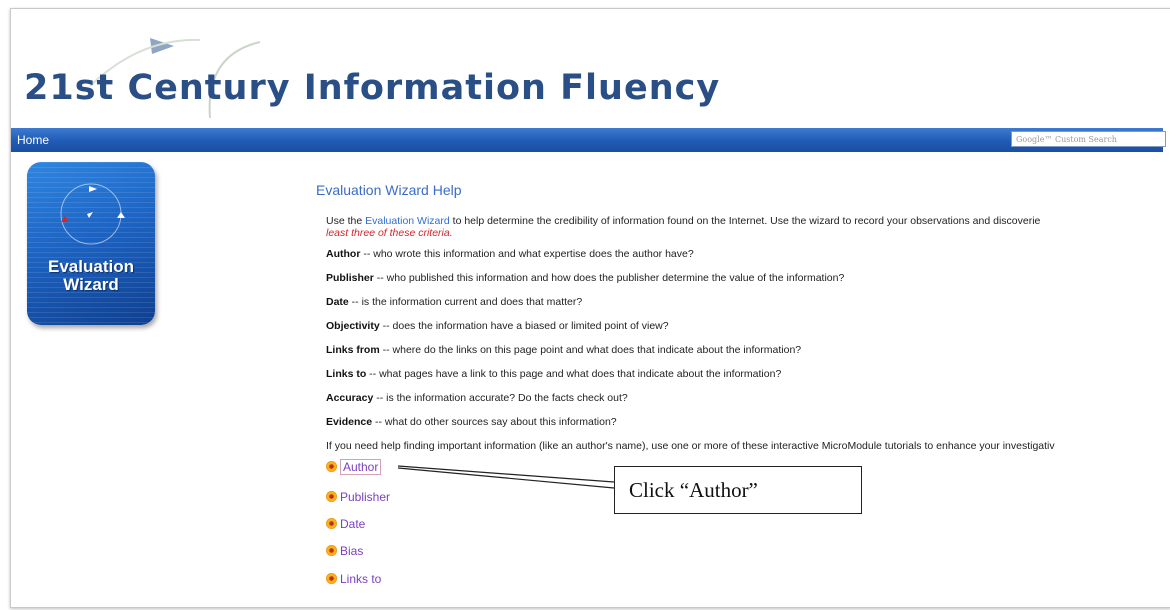  What do you see at coordinates (65, 219) in the screenshot?
I see `logo-red-arrow-icon` at bounding box center [65, 219].